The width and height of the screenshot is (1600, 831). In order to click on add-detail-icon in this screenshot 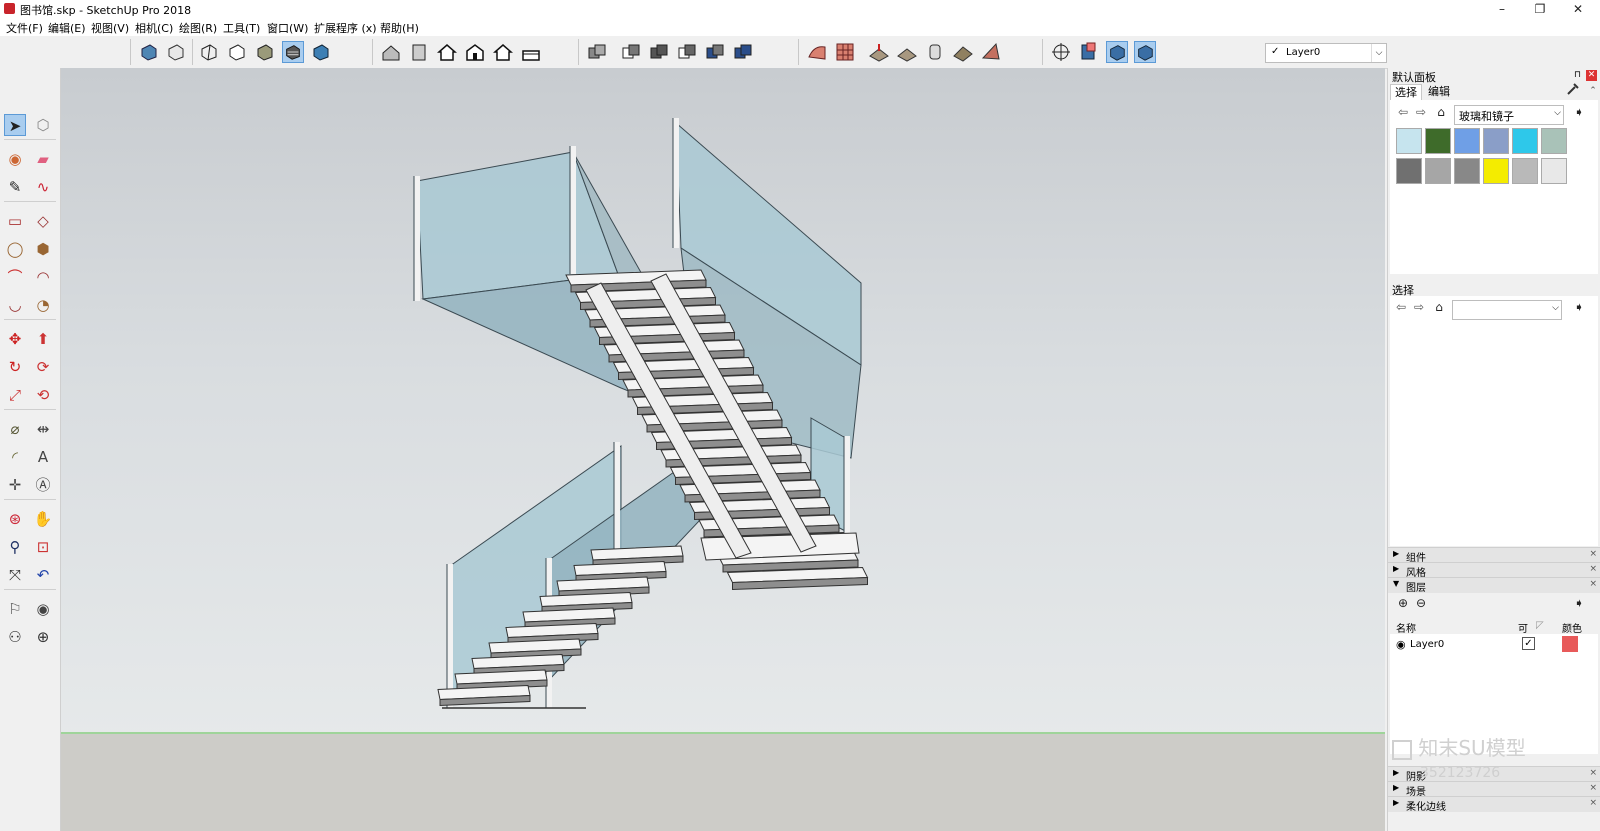, I will do `click(963, 52)`.